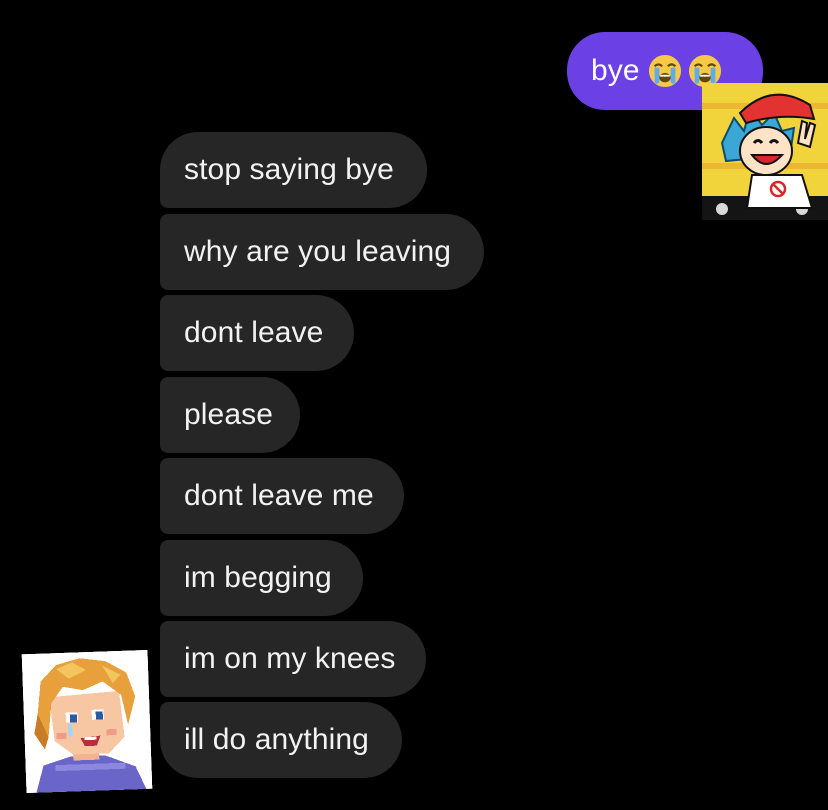 This screenshot has height=810, width=828. I want to click on message-text: bye, so click(615, 70).